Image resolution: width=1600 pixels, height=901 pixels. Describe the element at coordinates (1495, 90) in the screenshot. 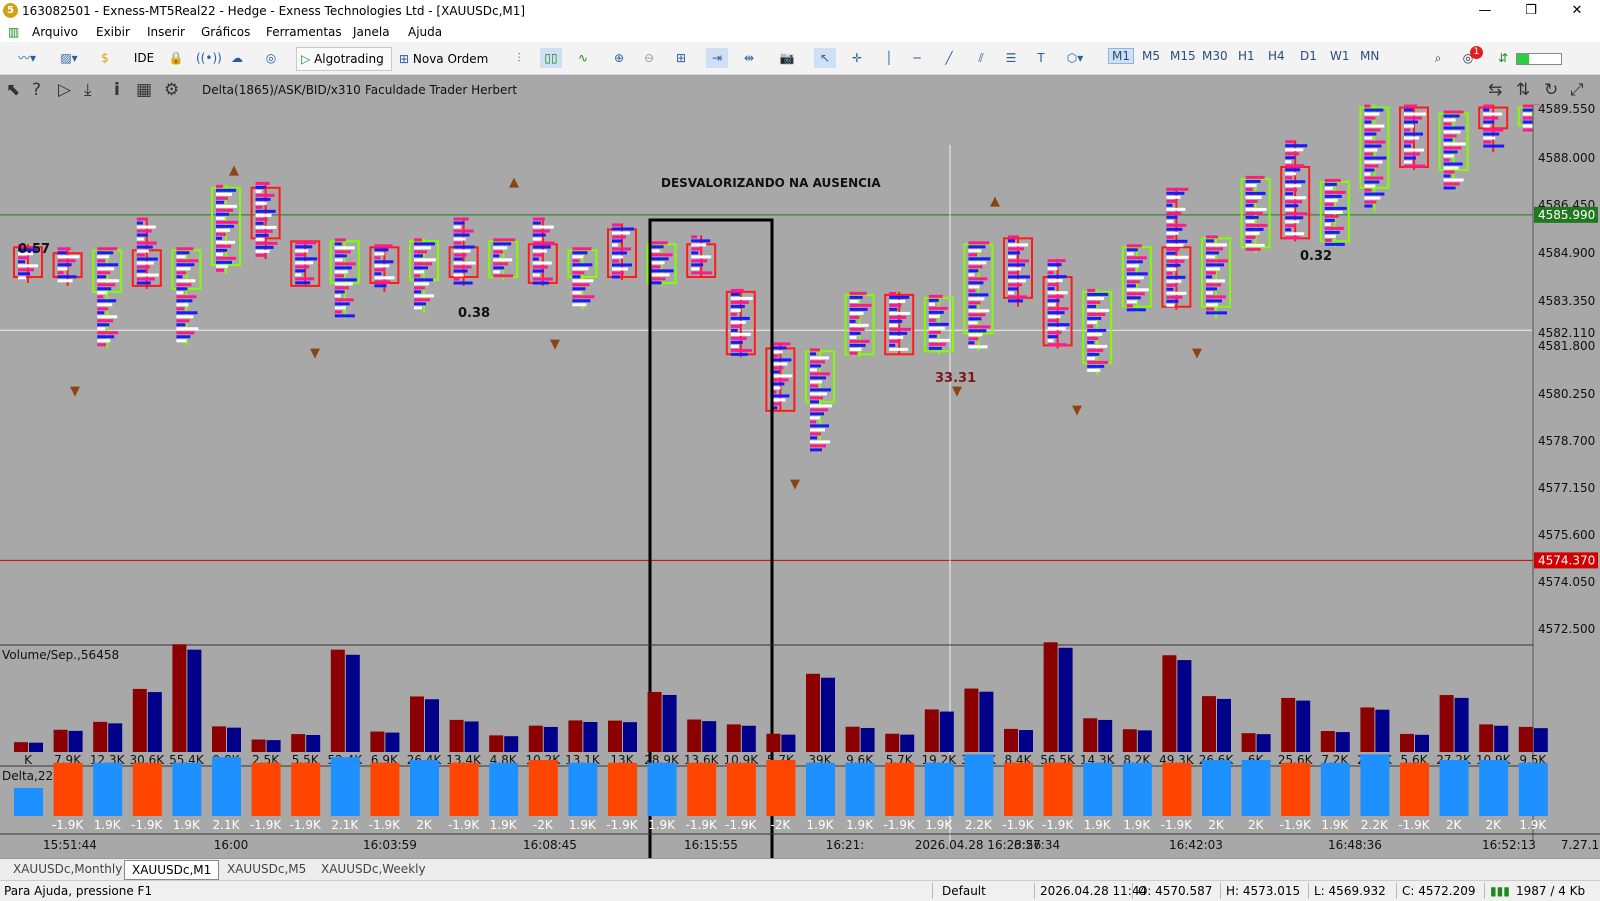

I see `swap-icon: ⇆` at that location.